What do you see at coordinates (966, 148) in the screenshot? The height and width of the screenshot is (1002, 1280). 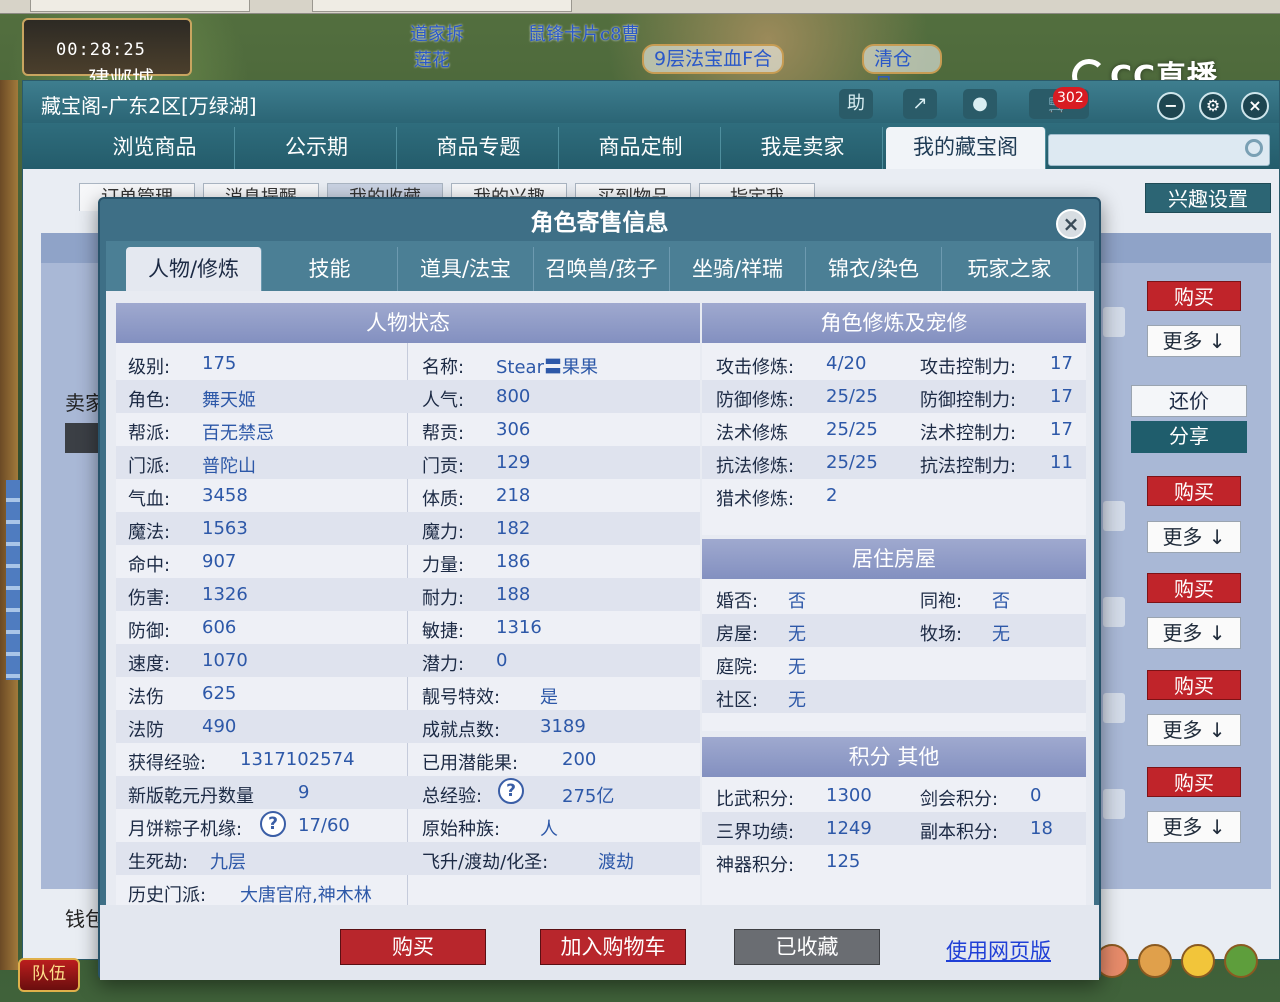 I see `nav-my-cbg: 我的藏宝阁` at bounding box center [966, 148].